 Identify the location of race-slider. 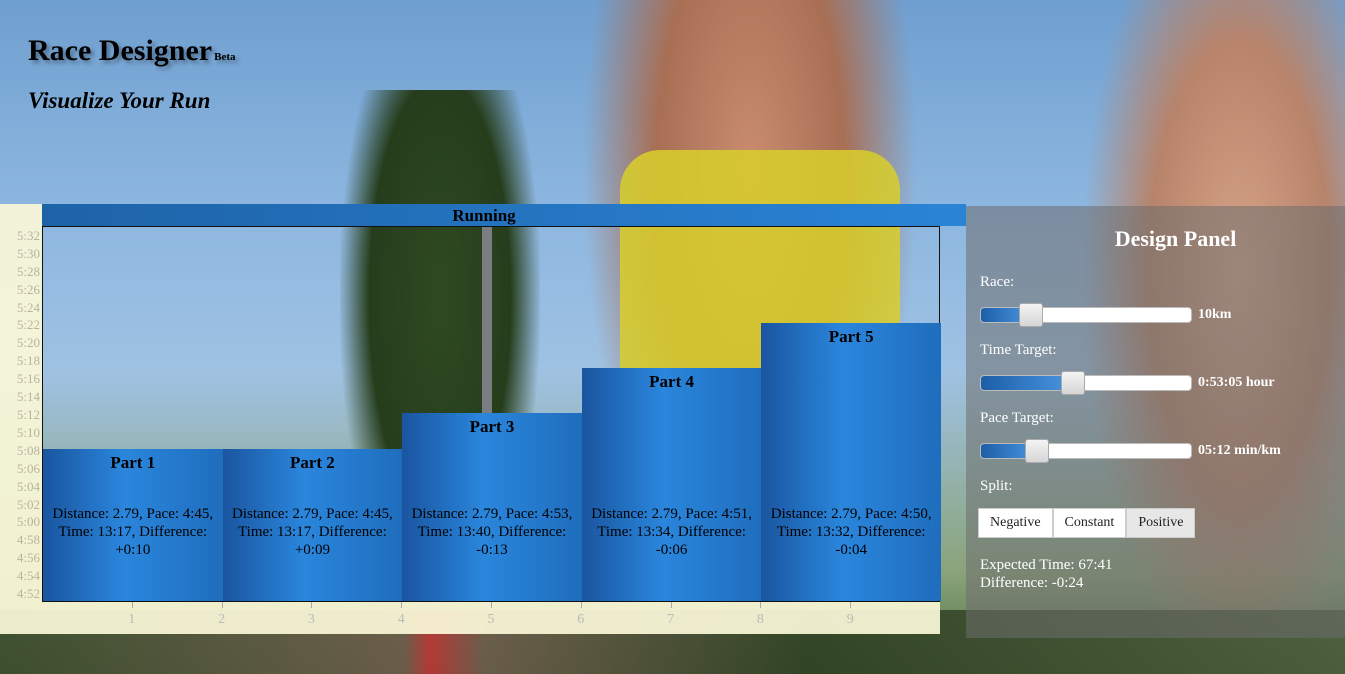
(1086, 315).